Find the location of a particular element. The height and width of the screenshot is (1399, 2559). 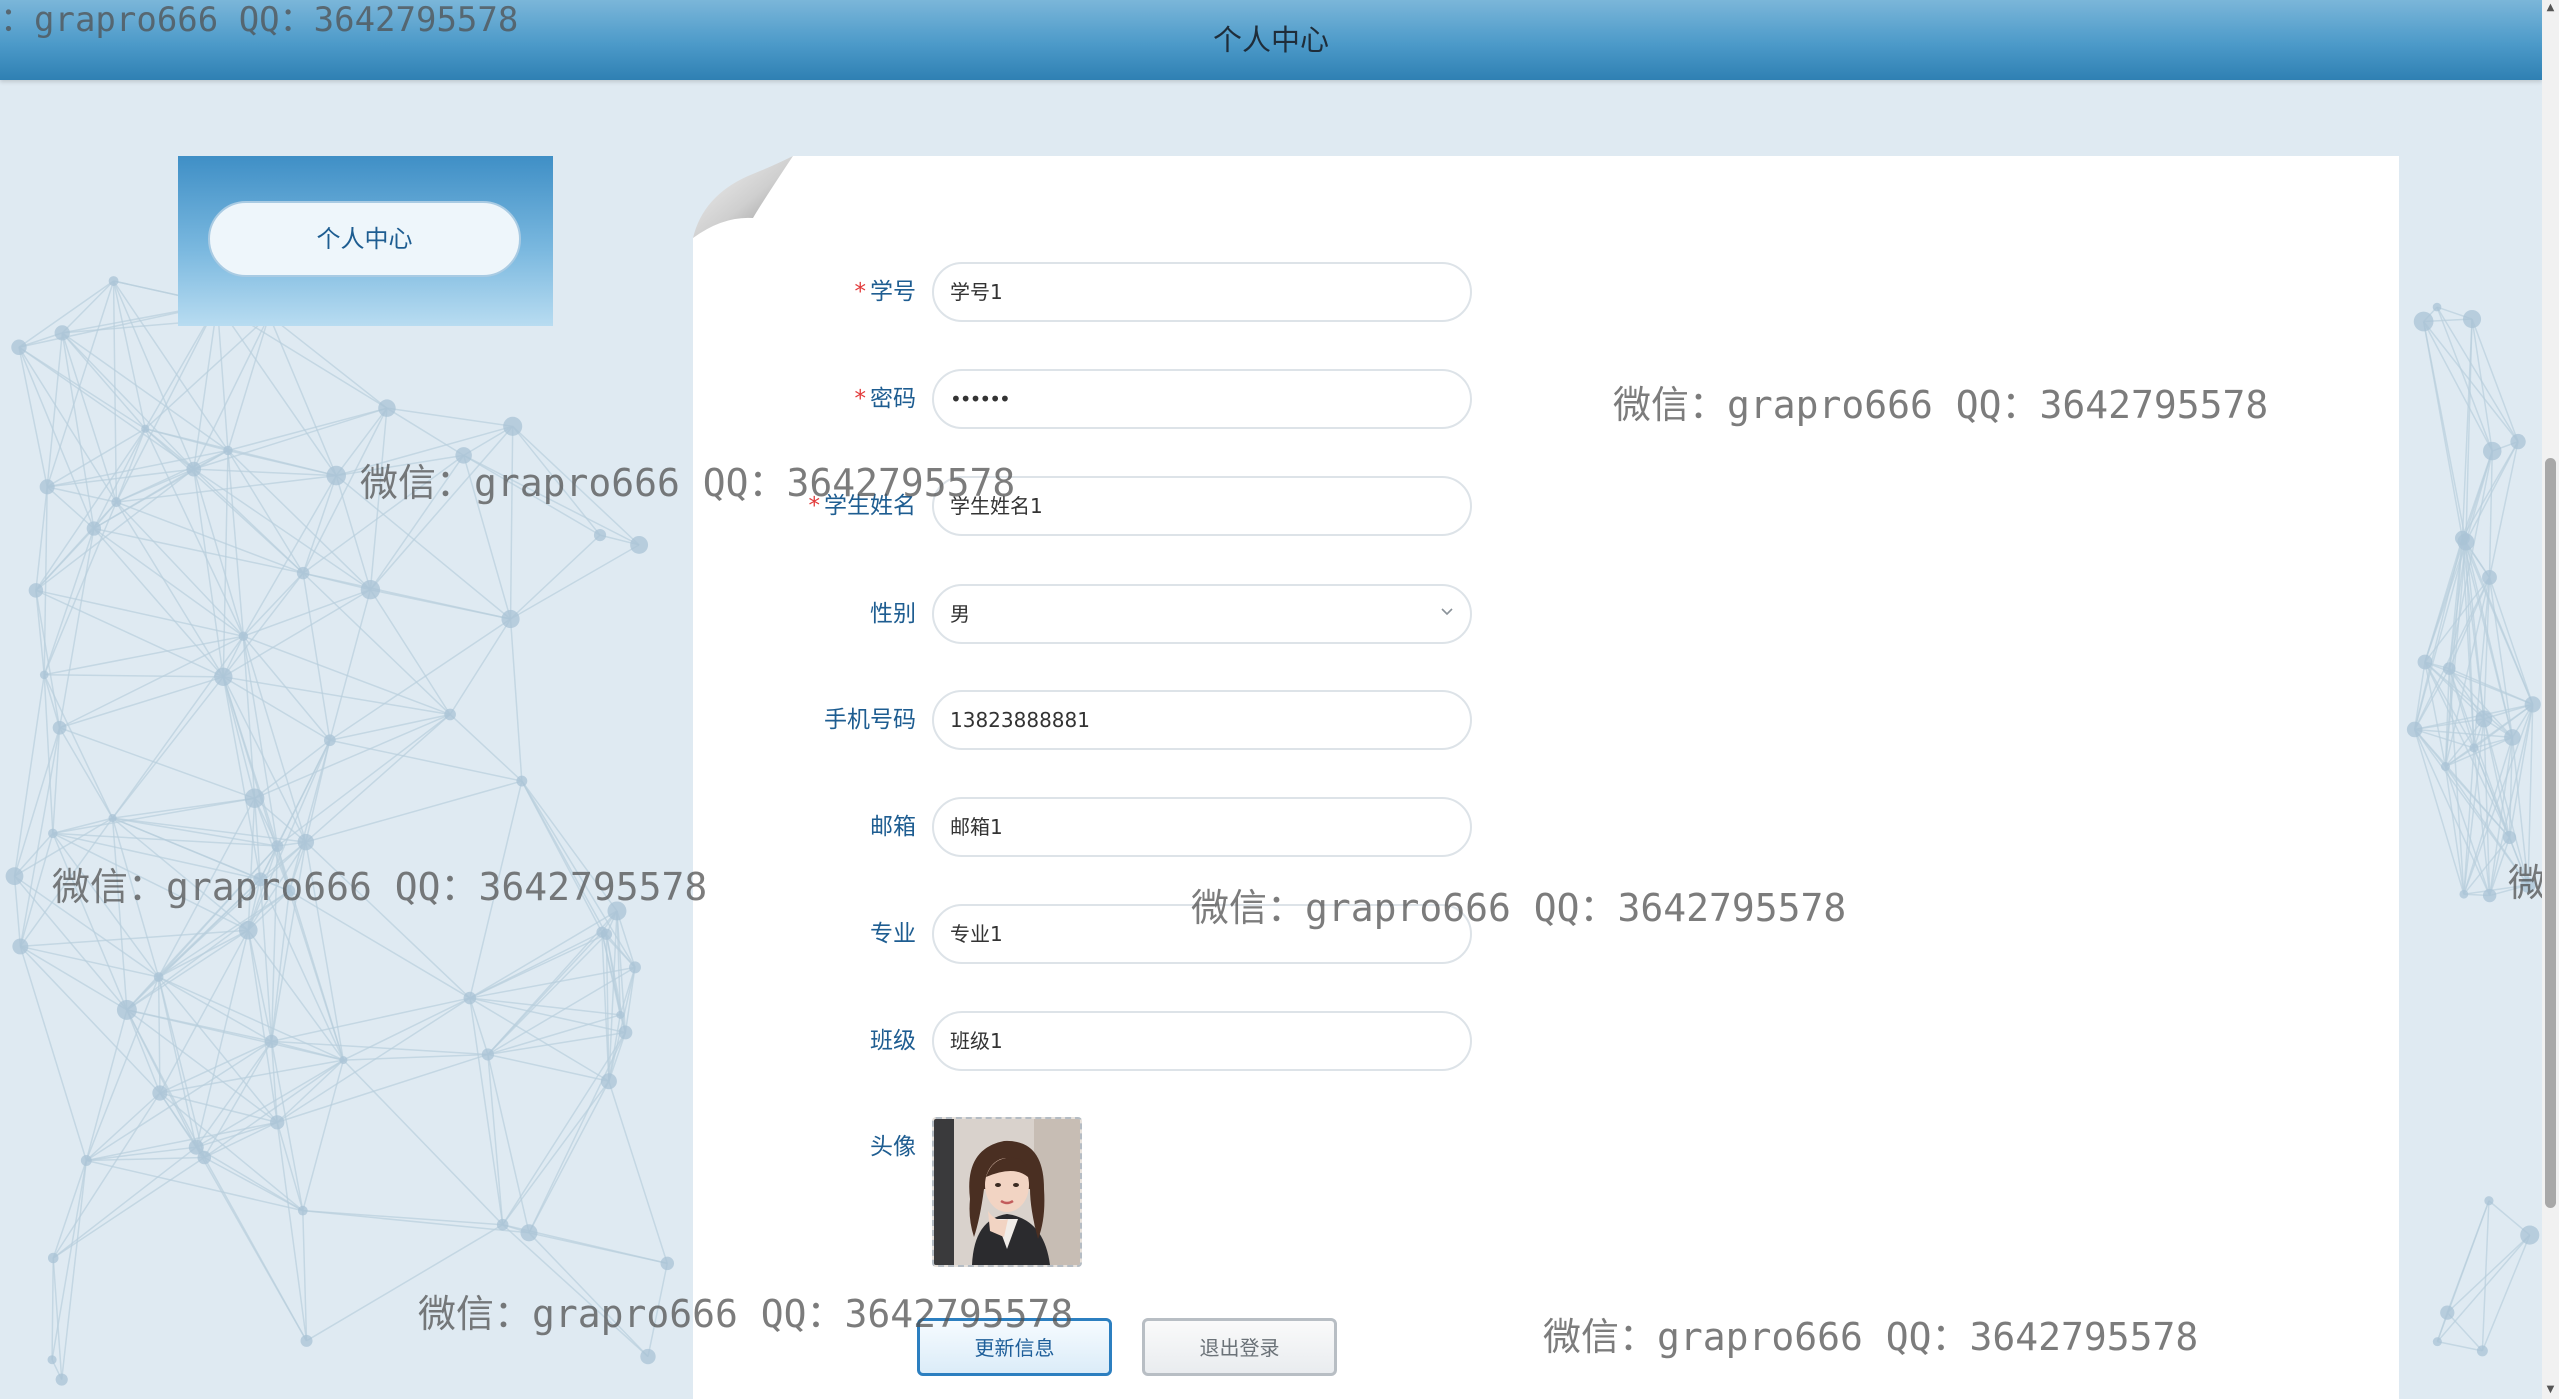

class-label: 班级 is located at coordinates (893, 1041).